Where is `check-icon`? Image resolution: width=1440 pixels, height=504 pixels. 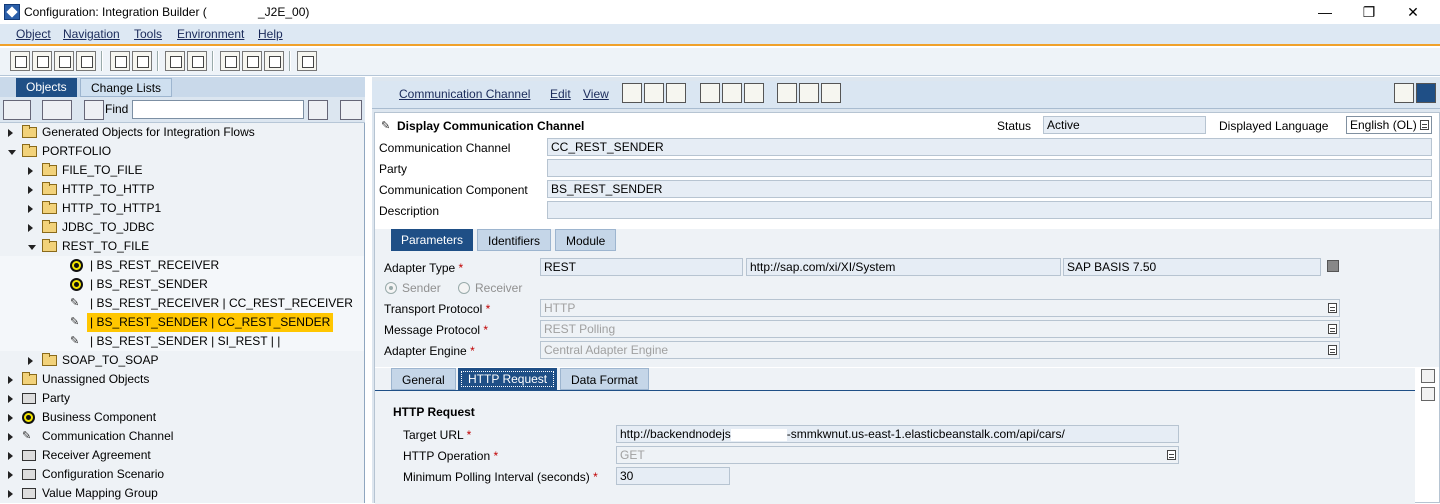
check-icon is located at coordinates (142, 61).